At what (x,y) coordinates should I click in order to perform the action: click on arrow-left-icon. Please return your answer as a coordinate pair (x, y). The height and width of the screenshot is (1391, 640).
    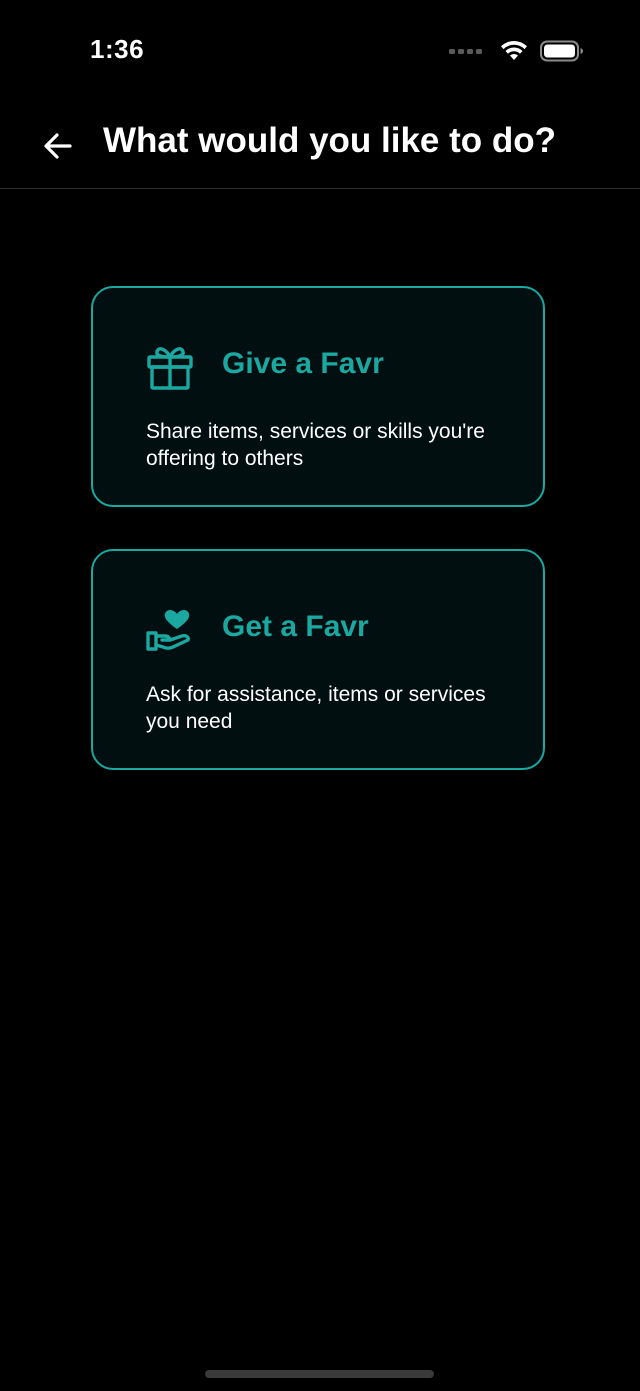
    Looking at the image, I should click on (58, 146).